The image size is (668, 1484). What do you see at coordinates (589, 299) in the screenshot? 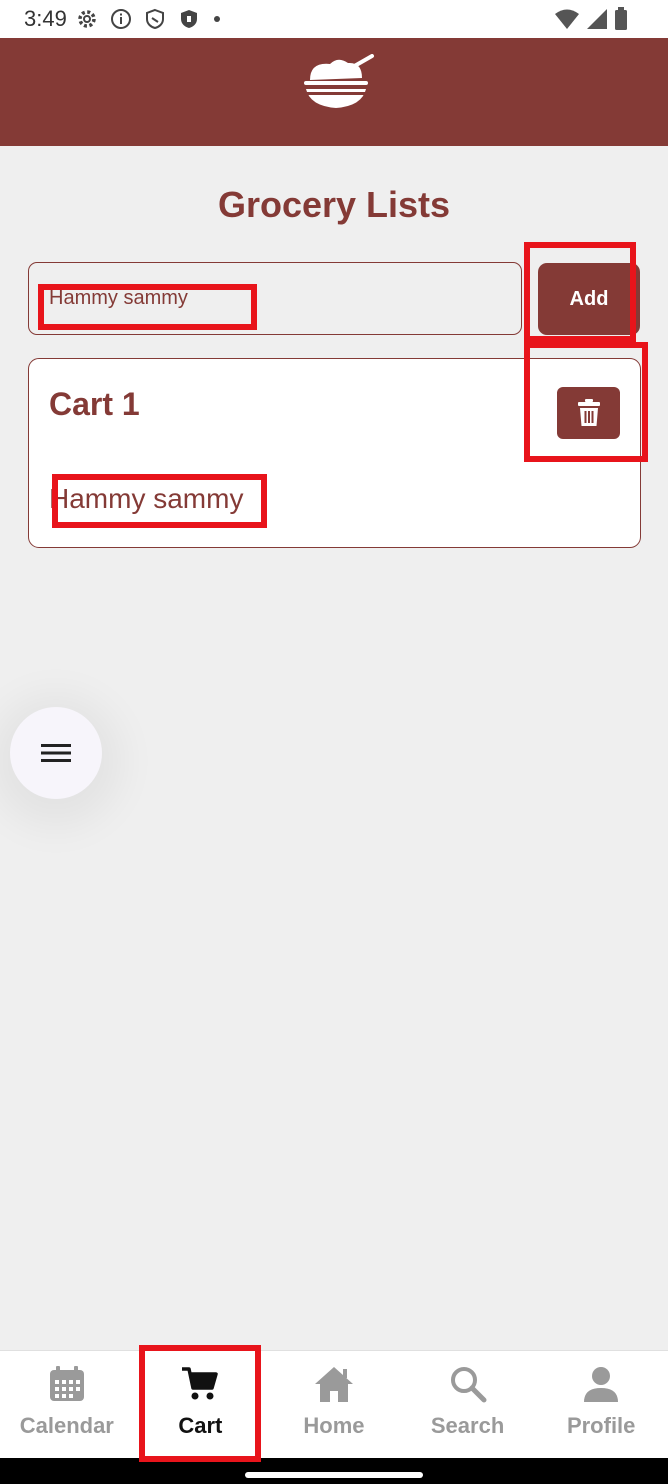
I see `add-button: Add` at bounding box center [589, 299].